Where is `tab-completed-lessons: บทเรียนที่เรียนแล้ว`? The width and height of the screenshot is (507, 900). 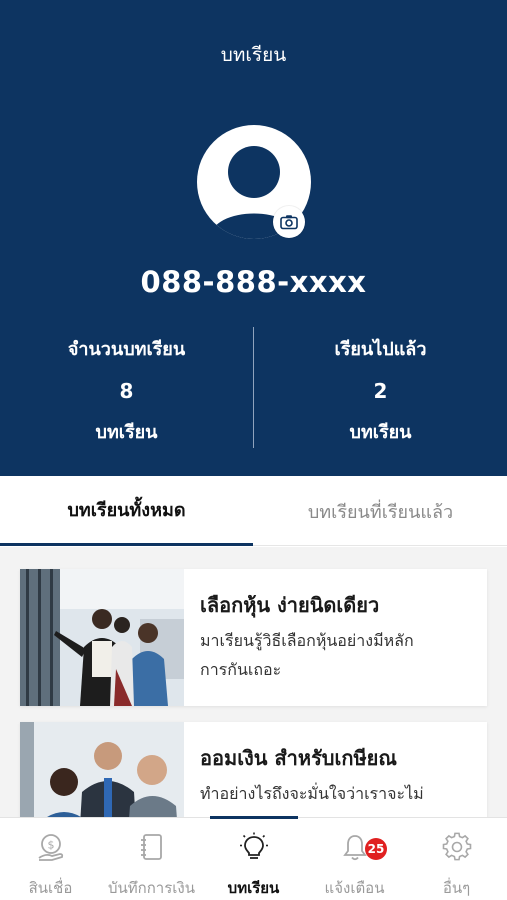 tab-completed-lessons: บทเรียนที่เรียนแล้ว is located at coordinates (380, 511).